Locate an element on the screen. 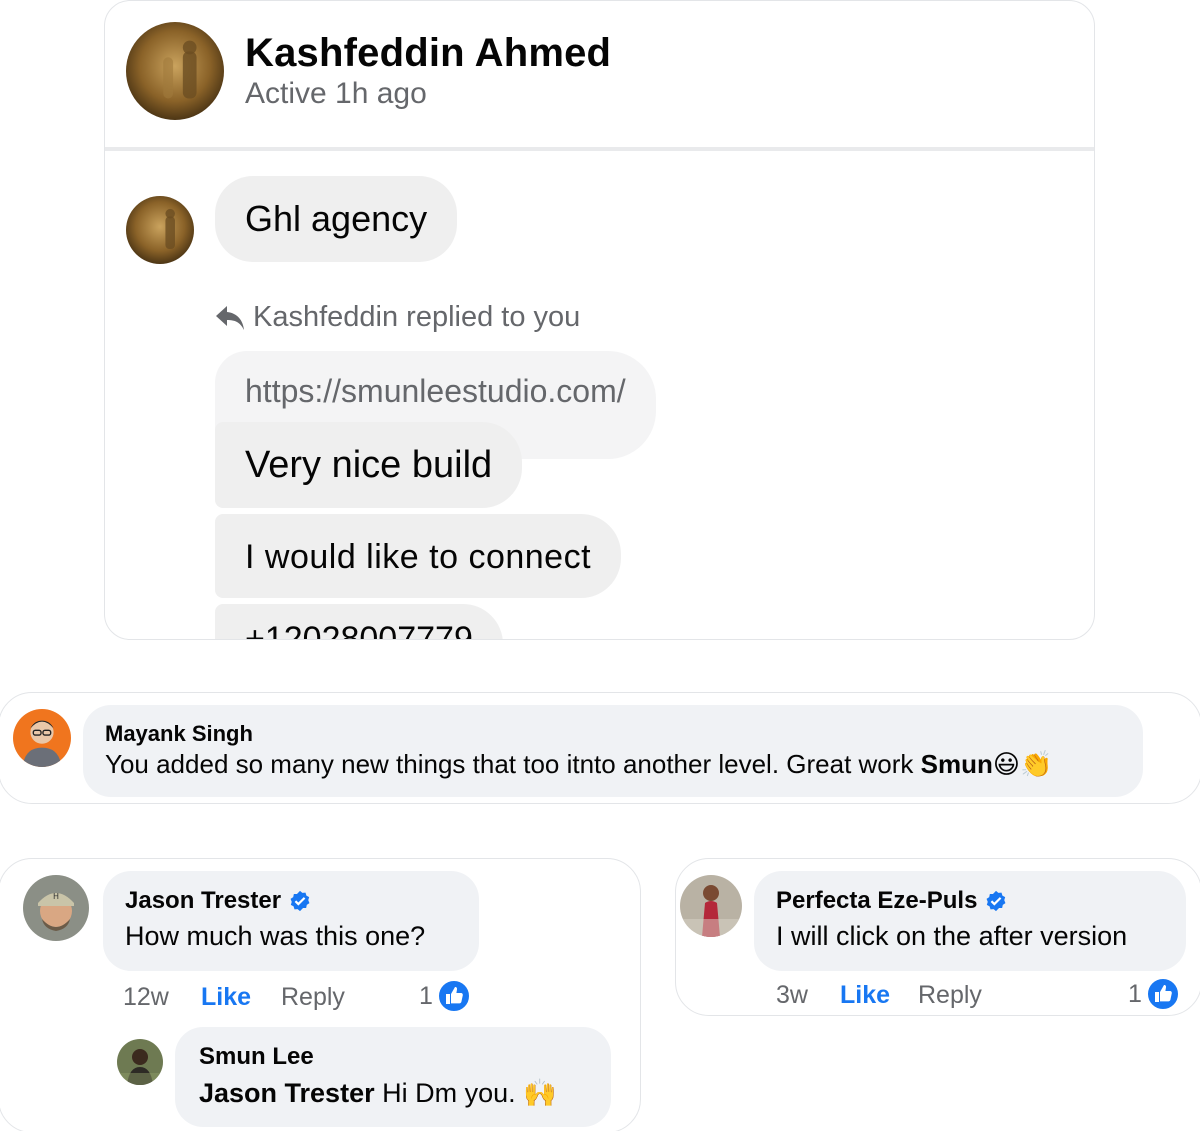  comment-text: I will click on the after version is located at coordinates (952, 936).